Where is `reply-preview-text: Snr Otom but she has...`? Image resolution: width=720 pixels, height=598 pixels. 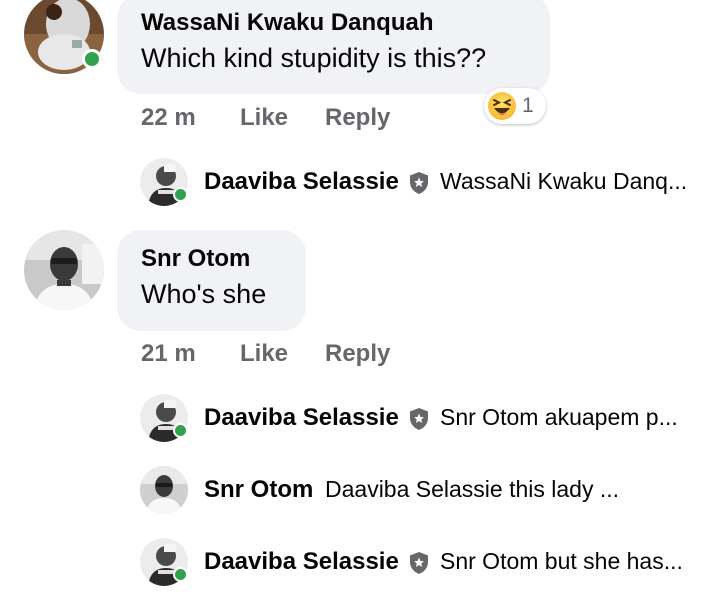
reply-preview-text: Snr Otom but she has... is located at coordinates (561, 561).